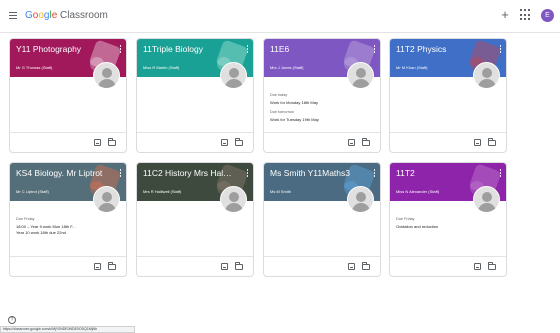 The image size is (560, 333). What do you see at coordinates (315, 173) in the screenshot?
I see `class-title: Ms Smith Y11Maths3` at bounding box center [315, 173].